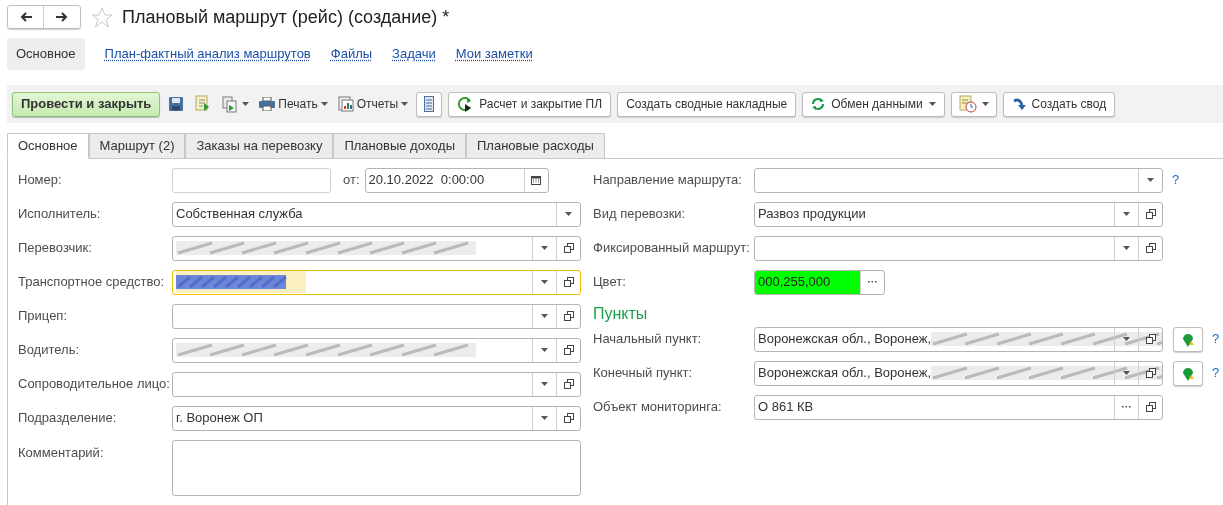 The image size is (1223, 505). What do you see at coordinates (494, 54) in the screenshot?
I see `nav-link: Мои заметки` at bounding box center [494, 54].